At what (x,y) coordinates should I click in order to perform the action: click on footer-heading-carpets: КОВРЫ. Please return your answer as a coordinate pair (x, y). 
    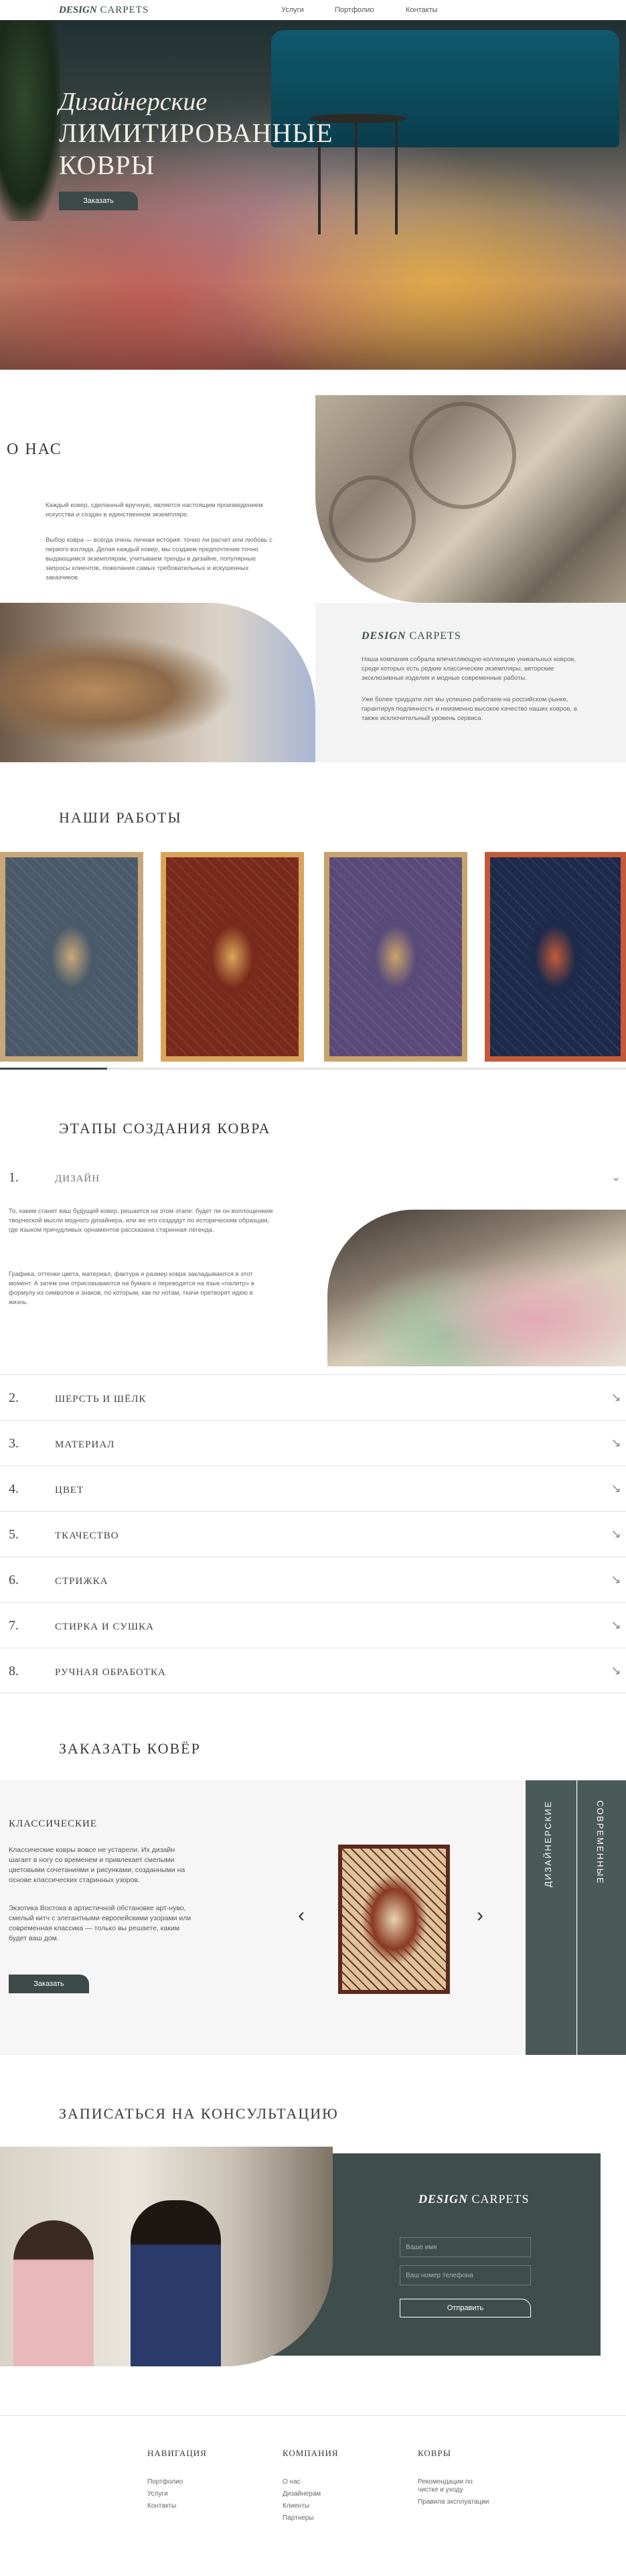
    Looking at the image, I should click on (434, 2453).